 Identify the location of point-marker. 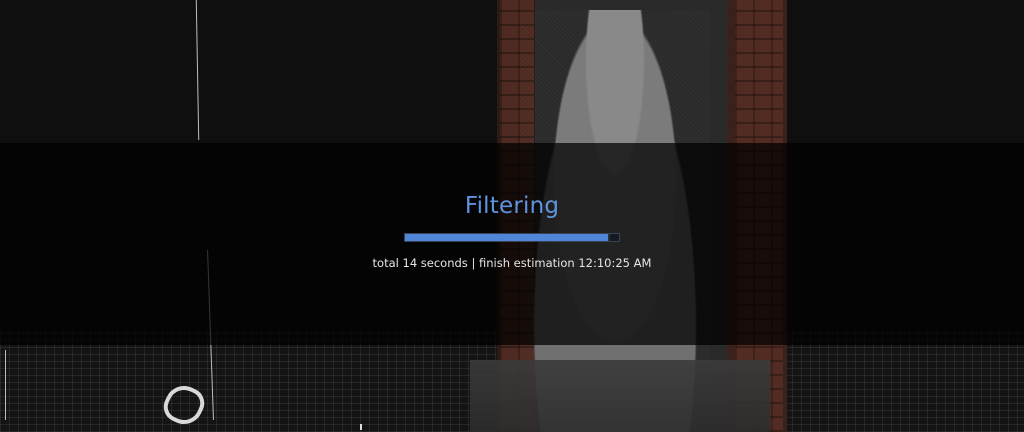
(361, 427).